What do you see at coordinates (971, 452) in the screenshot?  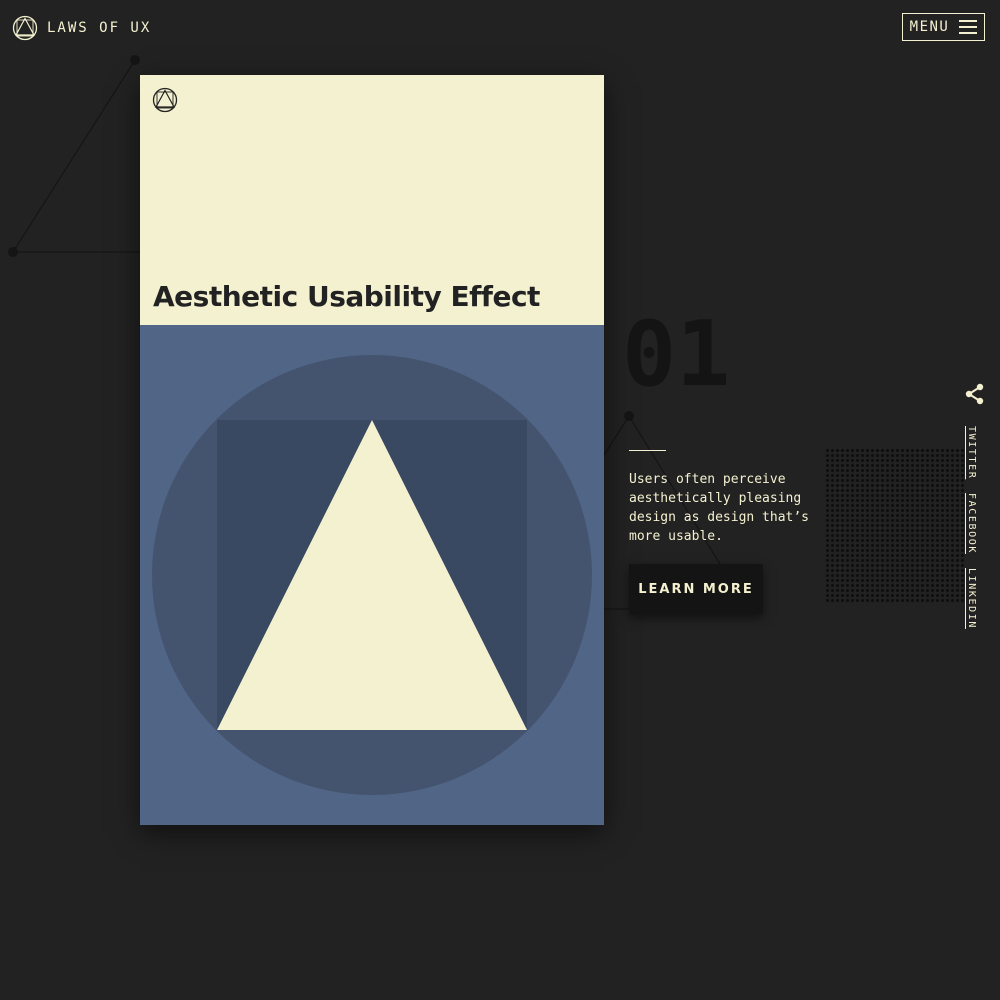 I see `twitter-link: TWITTER` at bounding box center [971, 452].